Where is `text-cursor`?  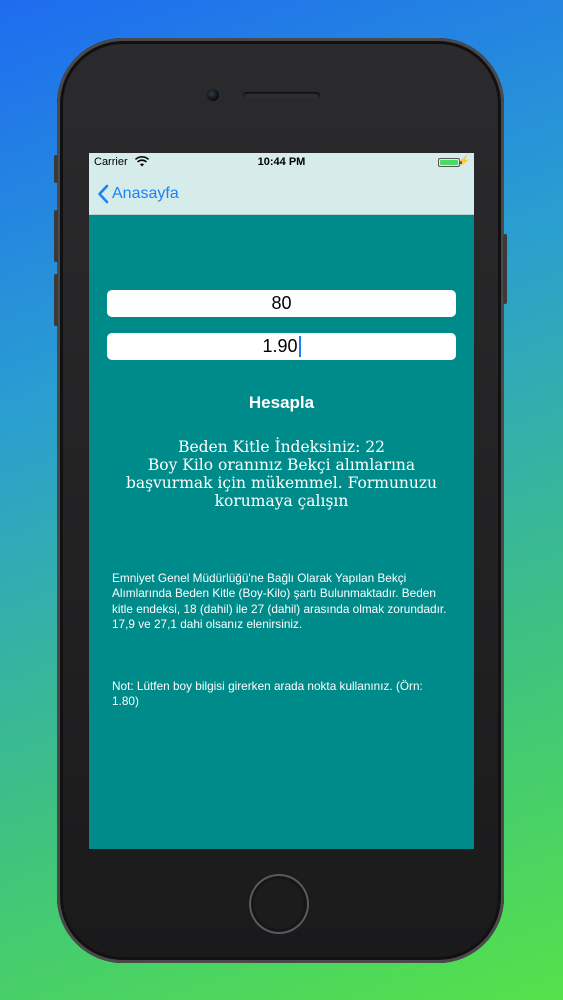
text-cursor is located at coordinates (299, 346).